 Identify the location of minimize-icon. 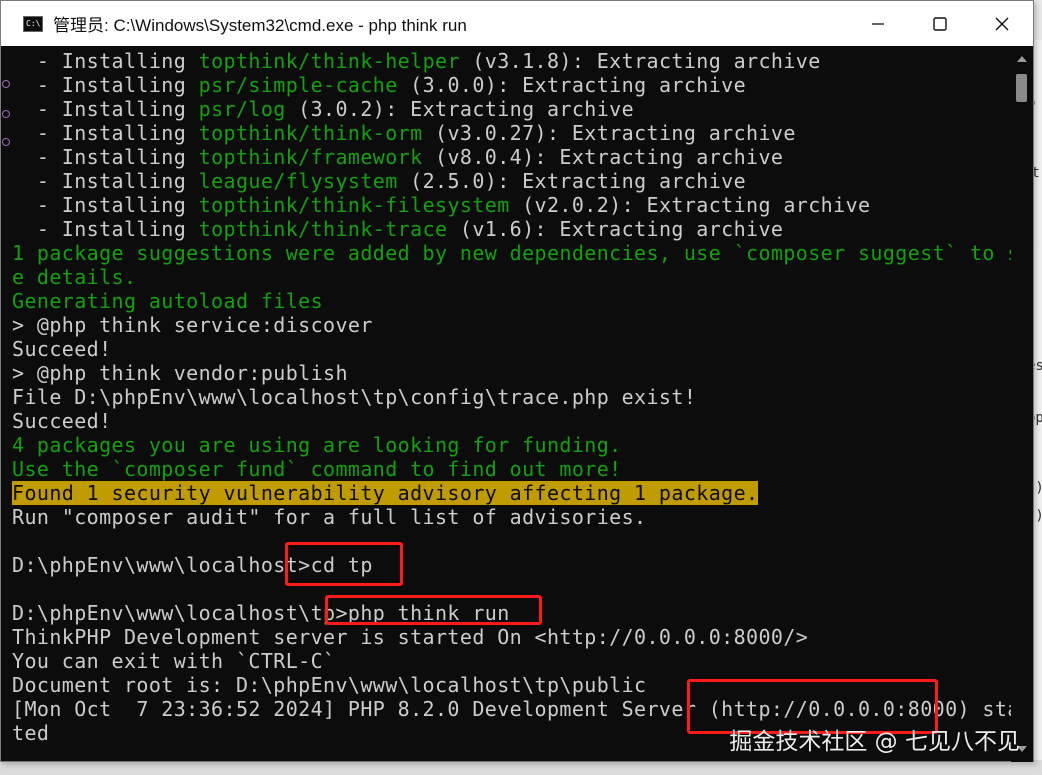
(878, 23).